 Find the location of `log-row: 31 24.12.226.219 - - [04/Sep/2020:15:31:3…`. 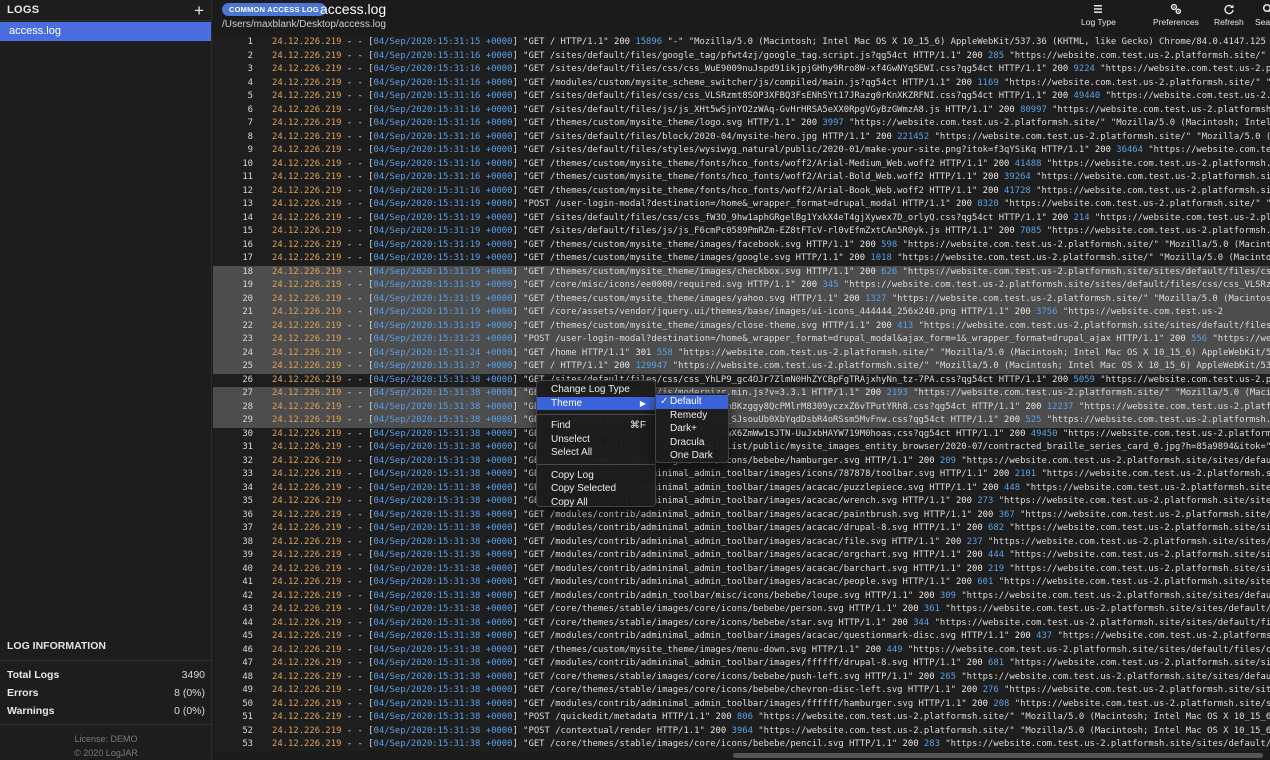

log-row: 31 24.12.226.219 - - [04/Sep/2020:15:31:3… is located at coordinates (741, 448).